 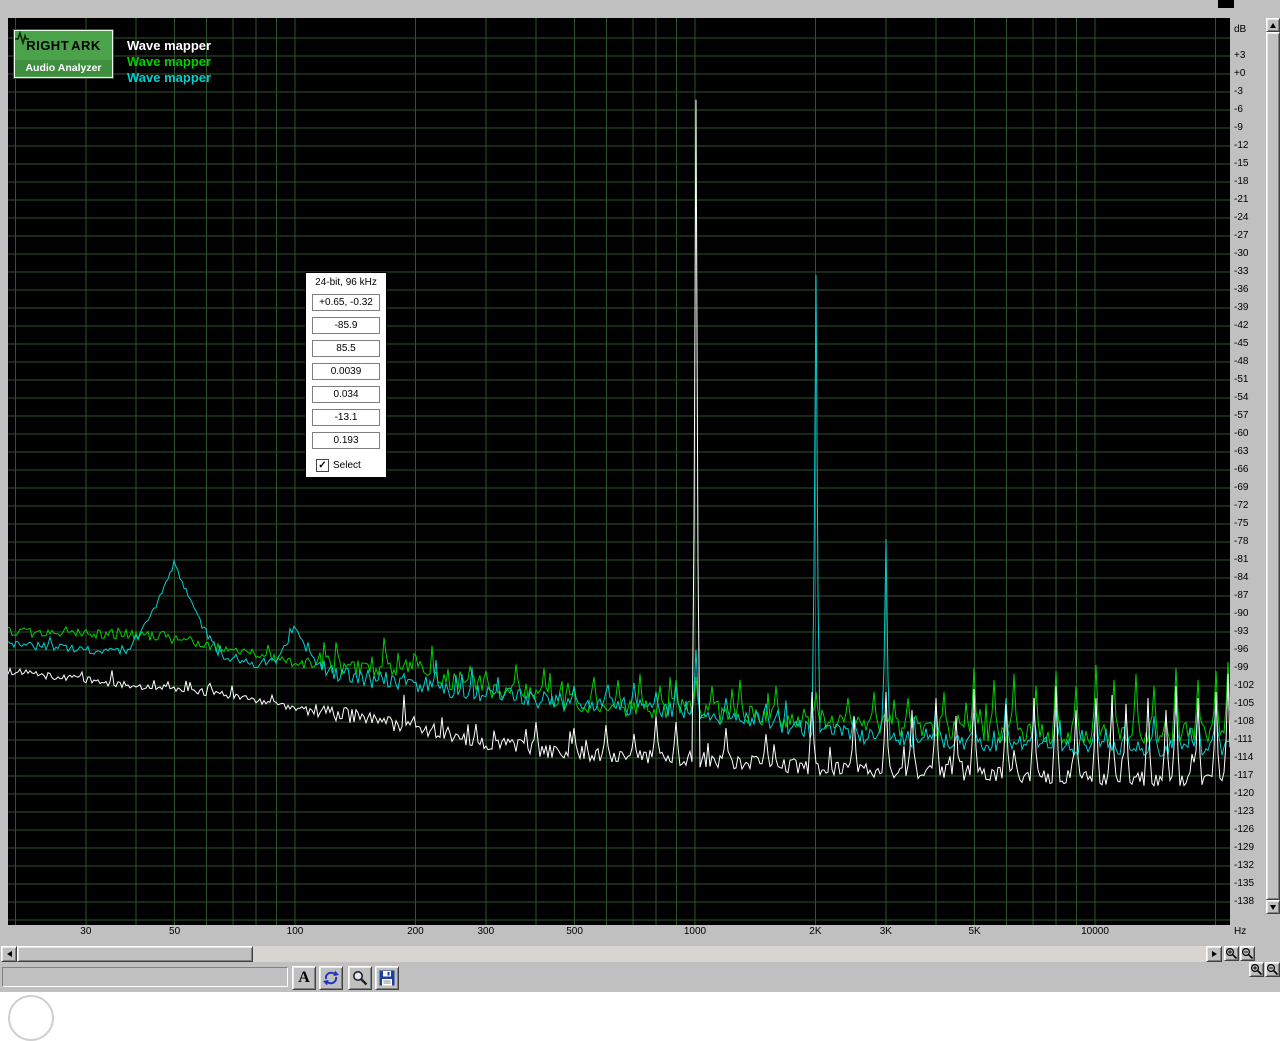 What do you see at coordinates (974, 931) in the screenshot?
I see `frequency-tick-label: 5K` at bounding box center [974, 931].